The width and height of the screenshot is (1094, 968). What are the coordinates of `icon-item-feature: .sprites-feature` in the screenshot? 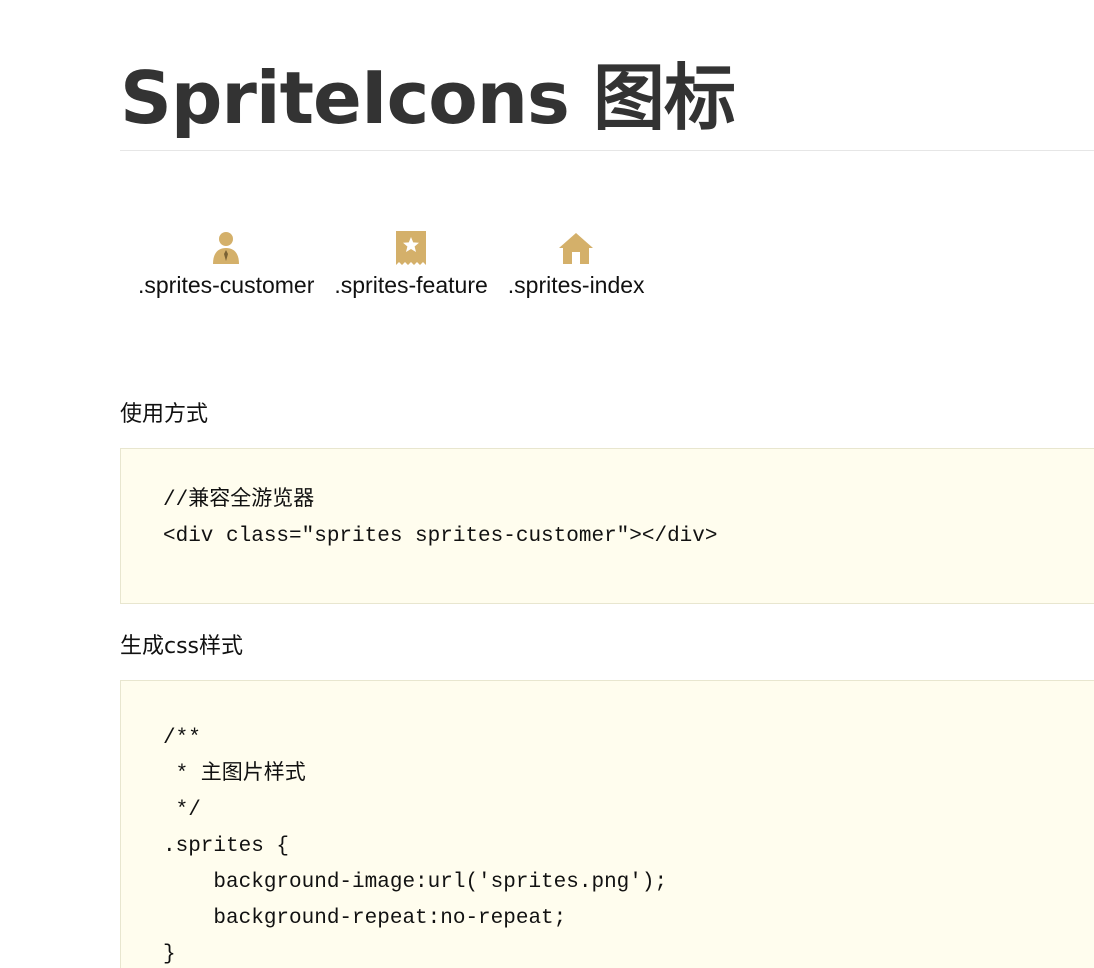 It's located at (411, 263).